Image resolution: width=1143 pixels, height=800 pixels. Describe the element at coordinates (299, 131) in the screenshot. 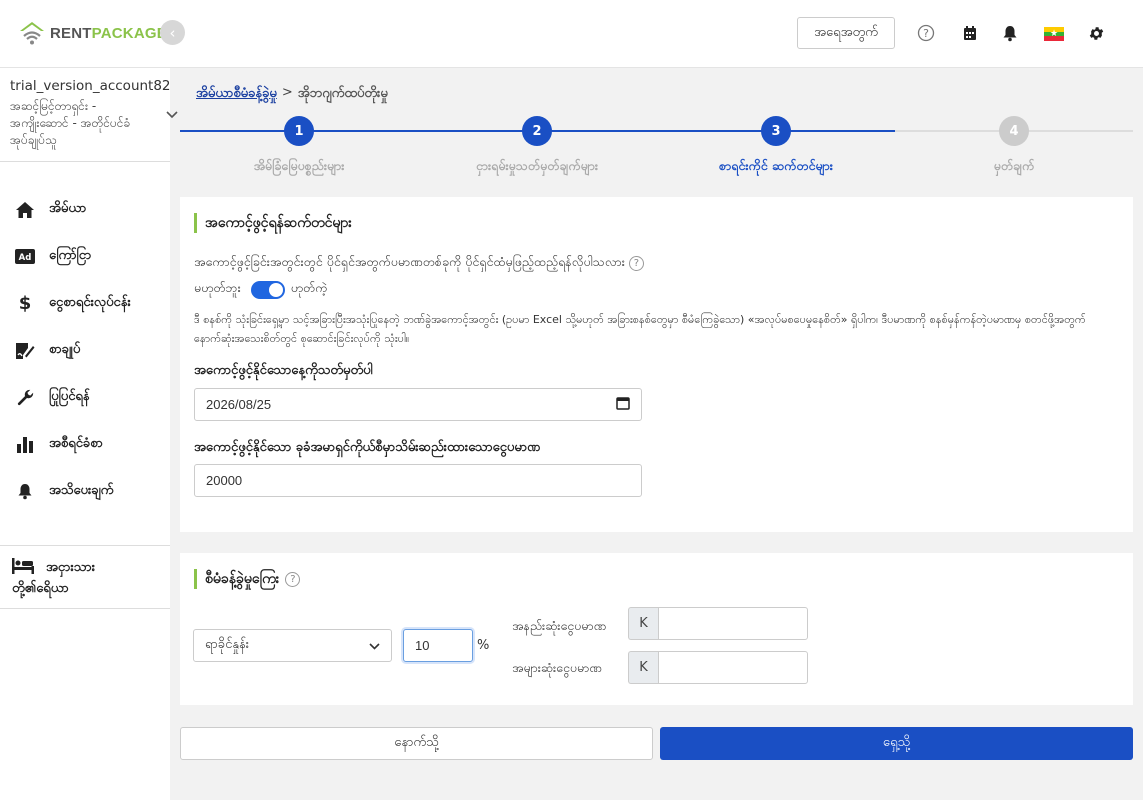

I see `step-1-number: 1` at that location.